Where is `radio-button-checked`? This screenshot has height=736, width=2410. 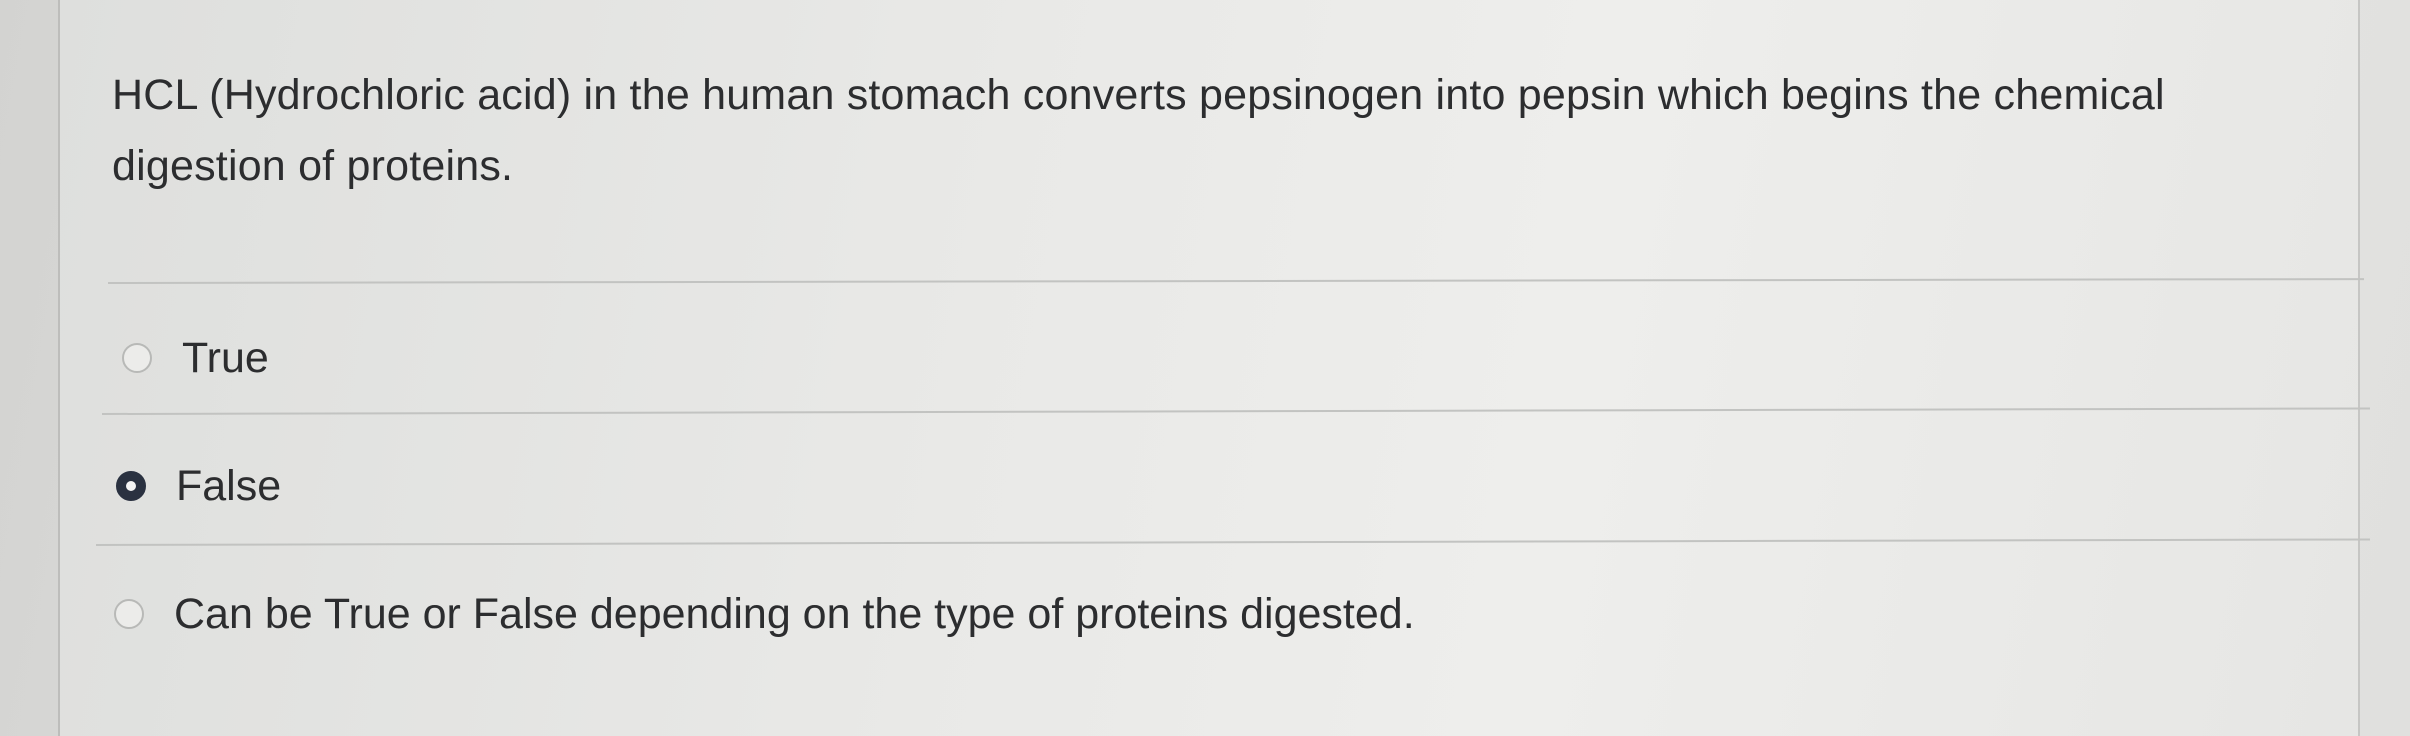
radio-button-checked is located at coordinates (131, 486).